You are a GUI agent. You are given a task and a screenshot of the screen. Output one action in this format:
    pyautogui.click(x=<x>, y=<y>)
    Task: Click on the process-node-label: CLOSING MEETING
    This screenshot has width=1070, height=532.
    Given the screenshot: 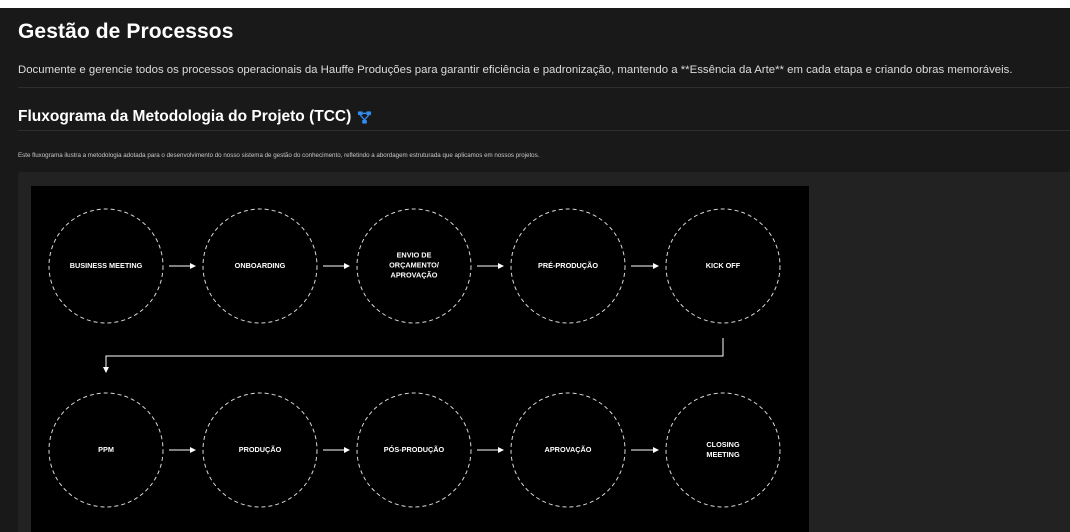 What is the action you would take?
    pyautogui.click(x=723, y=449)
    